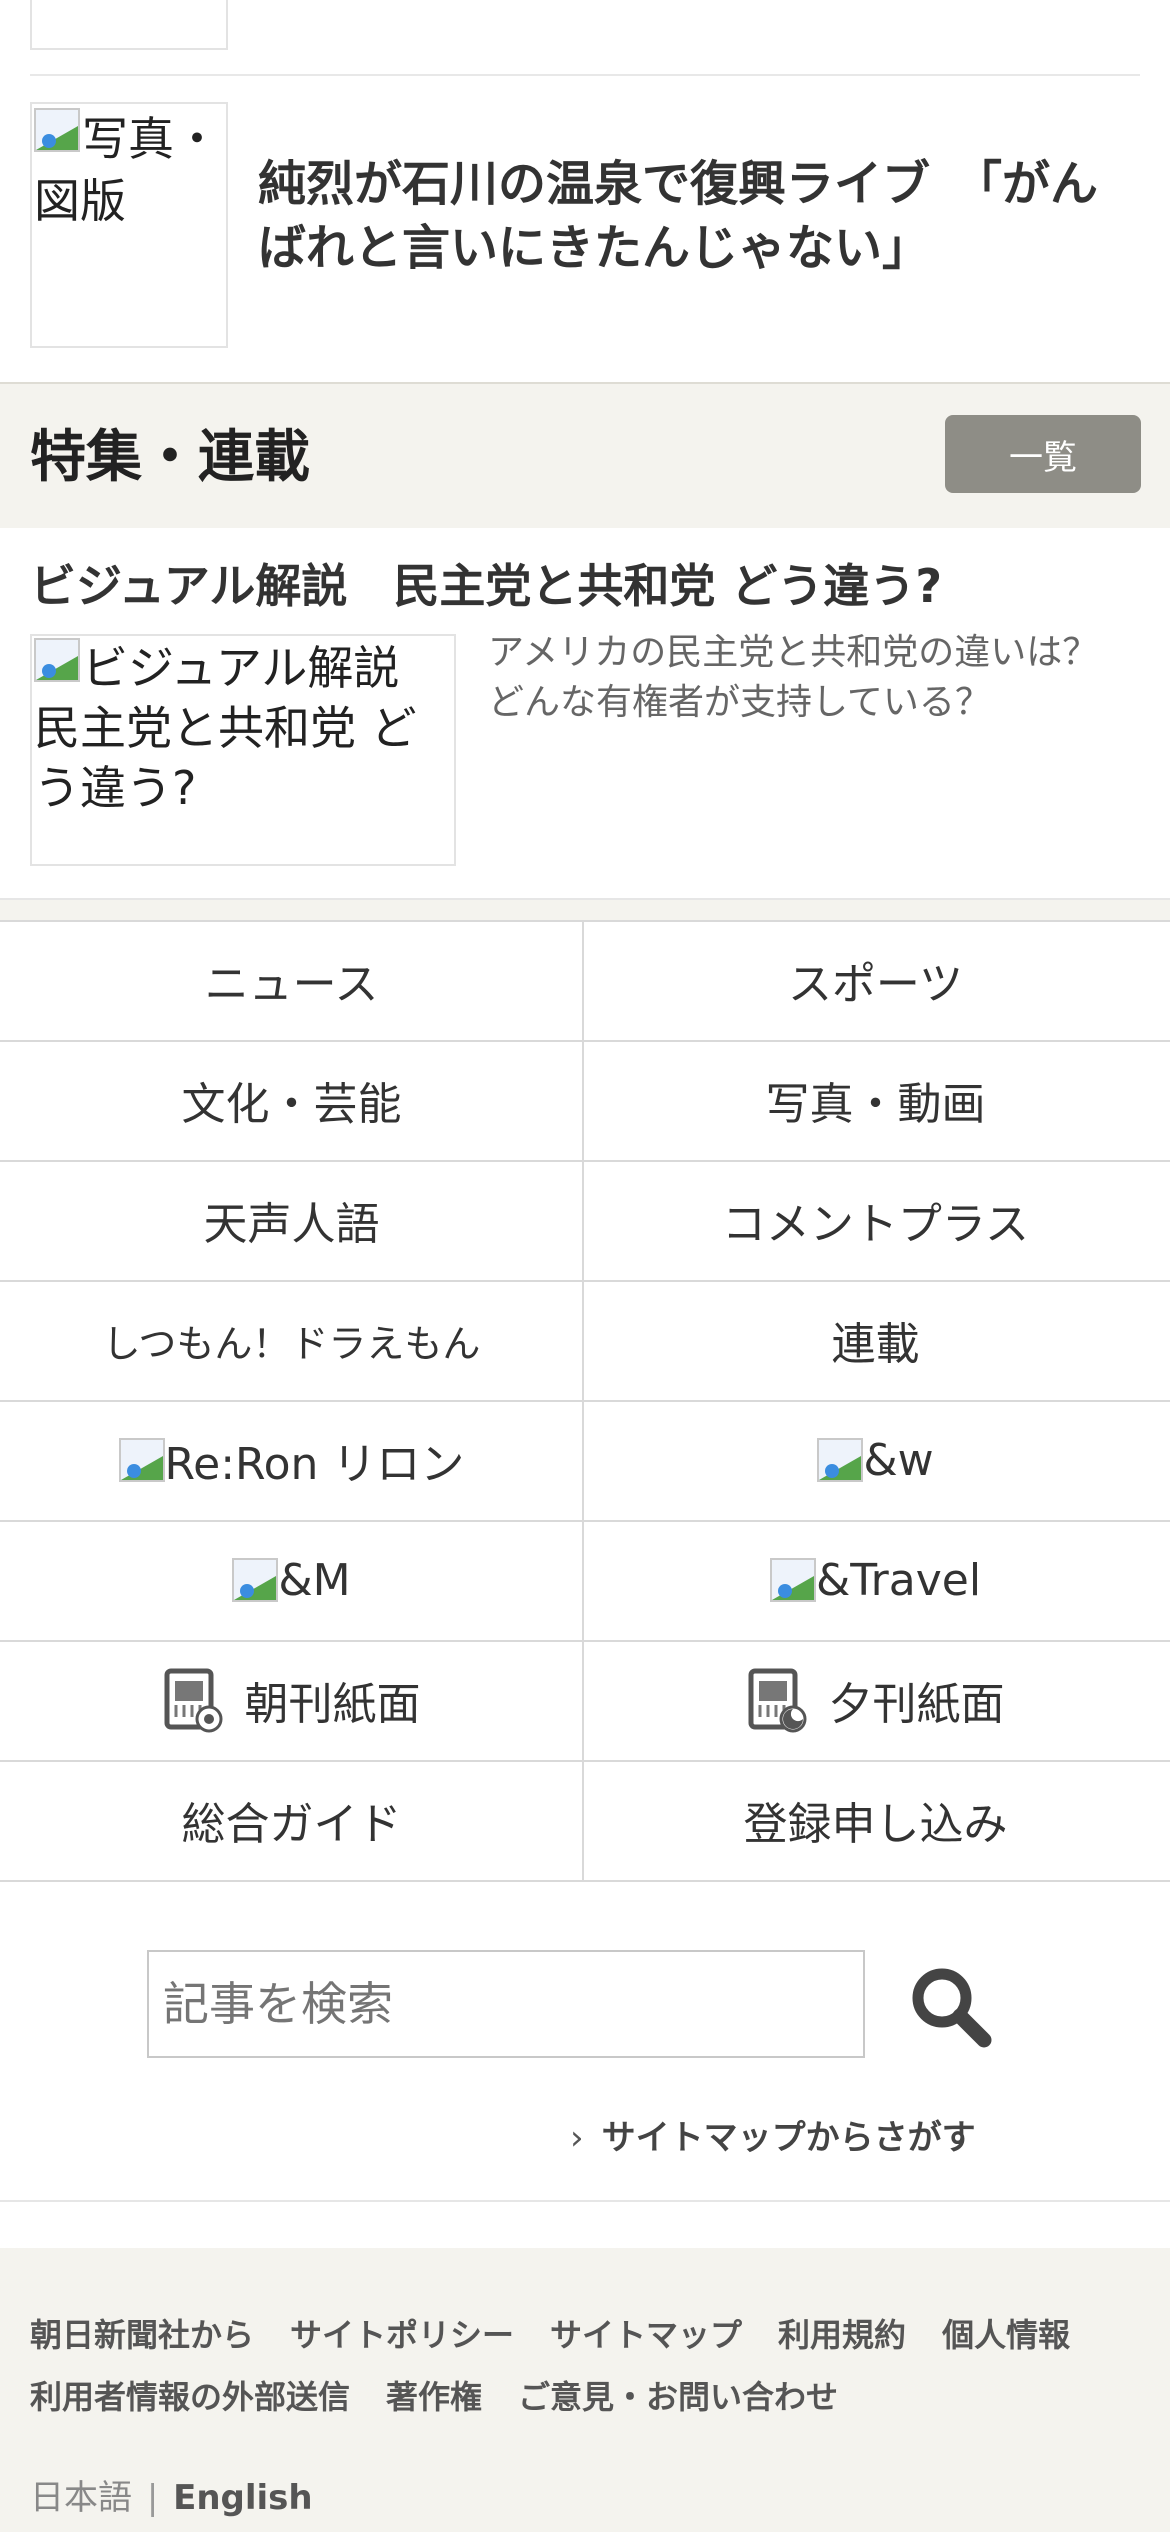 Image resolution: width=1170 pixels, height=2532 pixels. Describe the element at coordinates (240, 728) in the screenshot. I see `feature-item-image-alt: ビジュアル解説 民主党と共和党 どう違う?` at that location.